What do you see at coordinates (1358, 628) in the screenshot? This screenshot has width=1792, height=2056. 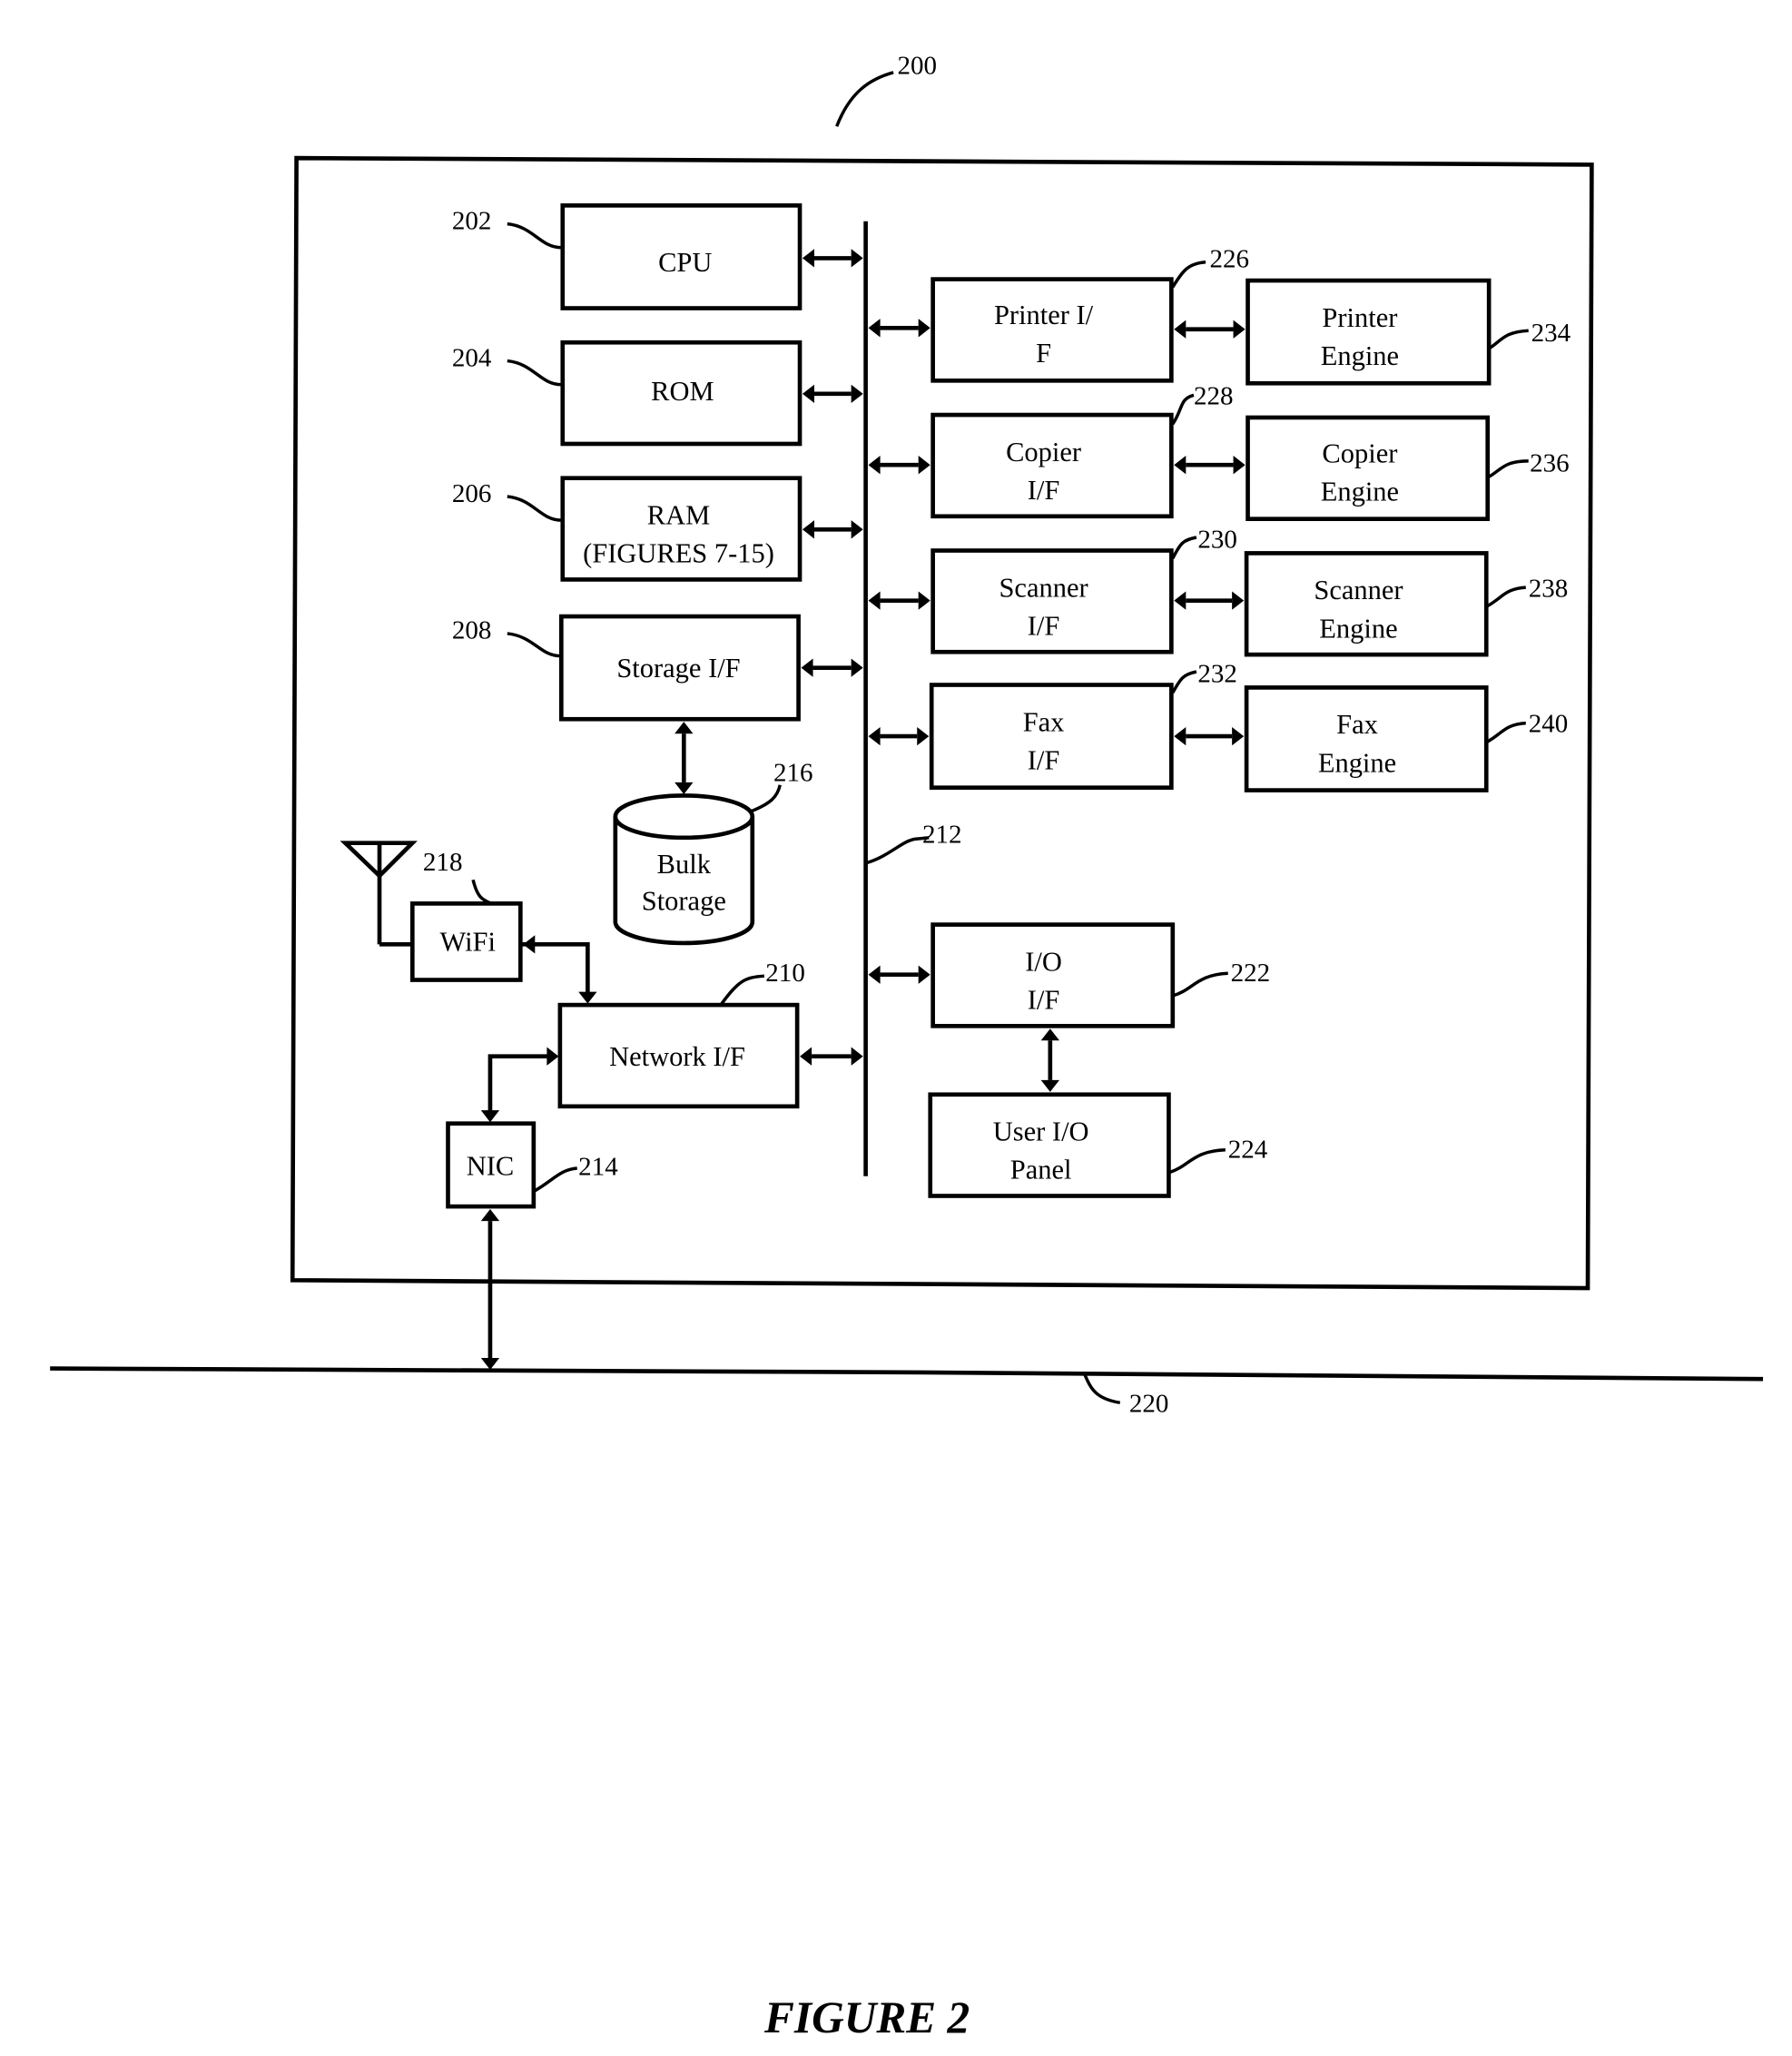 I see `scanner-engine-label-line2: Engine` at bounding box center [1358, 628].